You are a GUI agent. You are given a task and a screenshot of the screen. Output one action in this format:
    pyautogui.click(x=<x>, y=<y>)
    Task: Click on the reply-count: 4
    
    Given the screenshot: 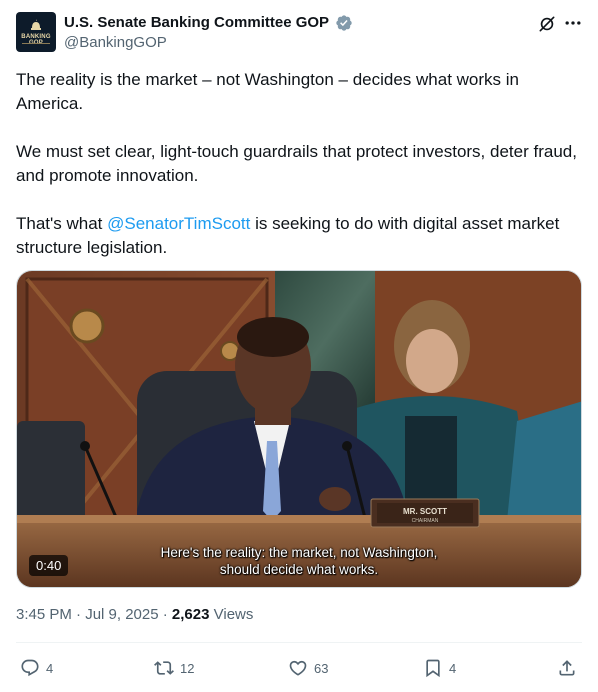 What is the action you would take?
    pyautogui.click(x=50, y=668)
    